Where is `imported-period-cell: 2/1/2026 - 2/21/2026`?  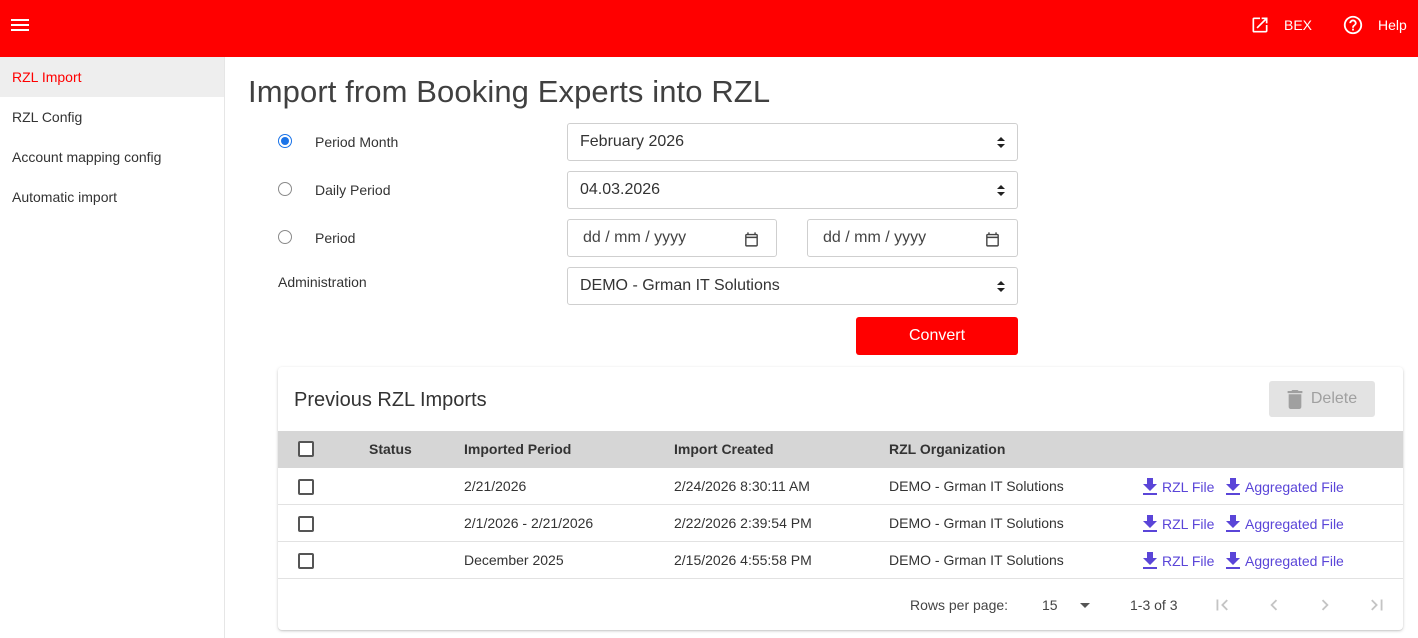
imported-period-cell: 2/1/2026 - 2/21/2026 is located at coordinates (529, 523).